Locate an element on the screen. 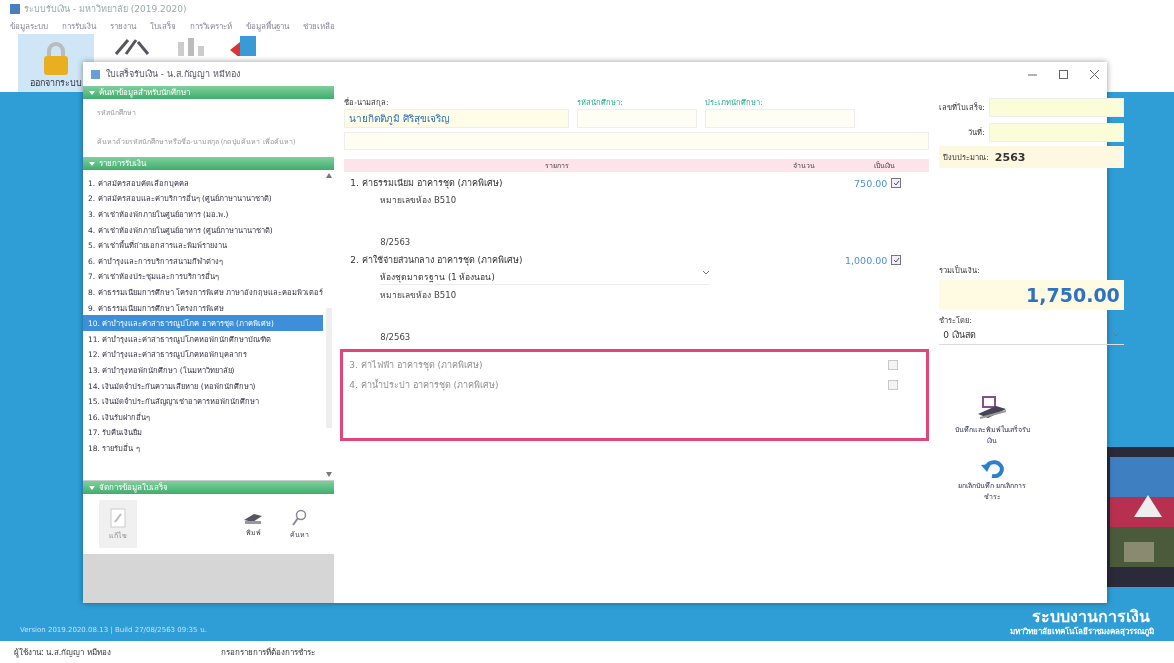 This screenshot has height=663, width=1174. logo-title: ระบบงานการเงิน is located at coordinates (1091, 616).